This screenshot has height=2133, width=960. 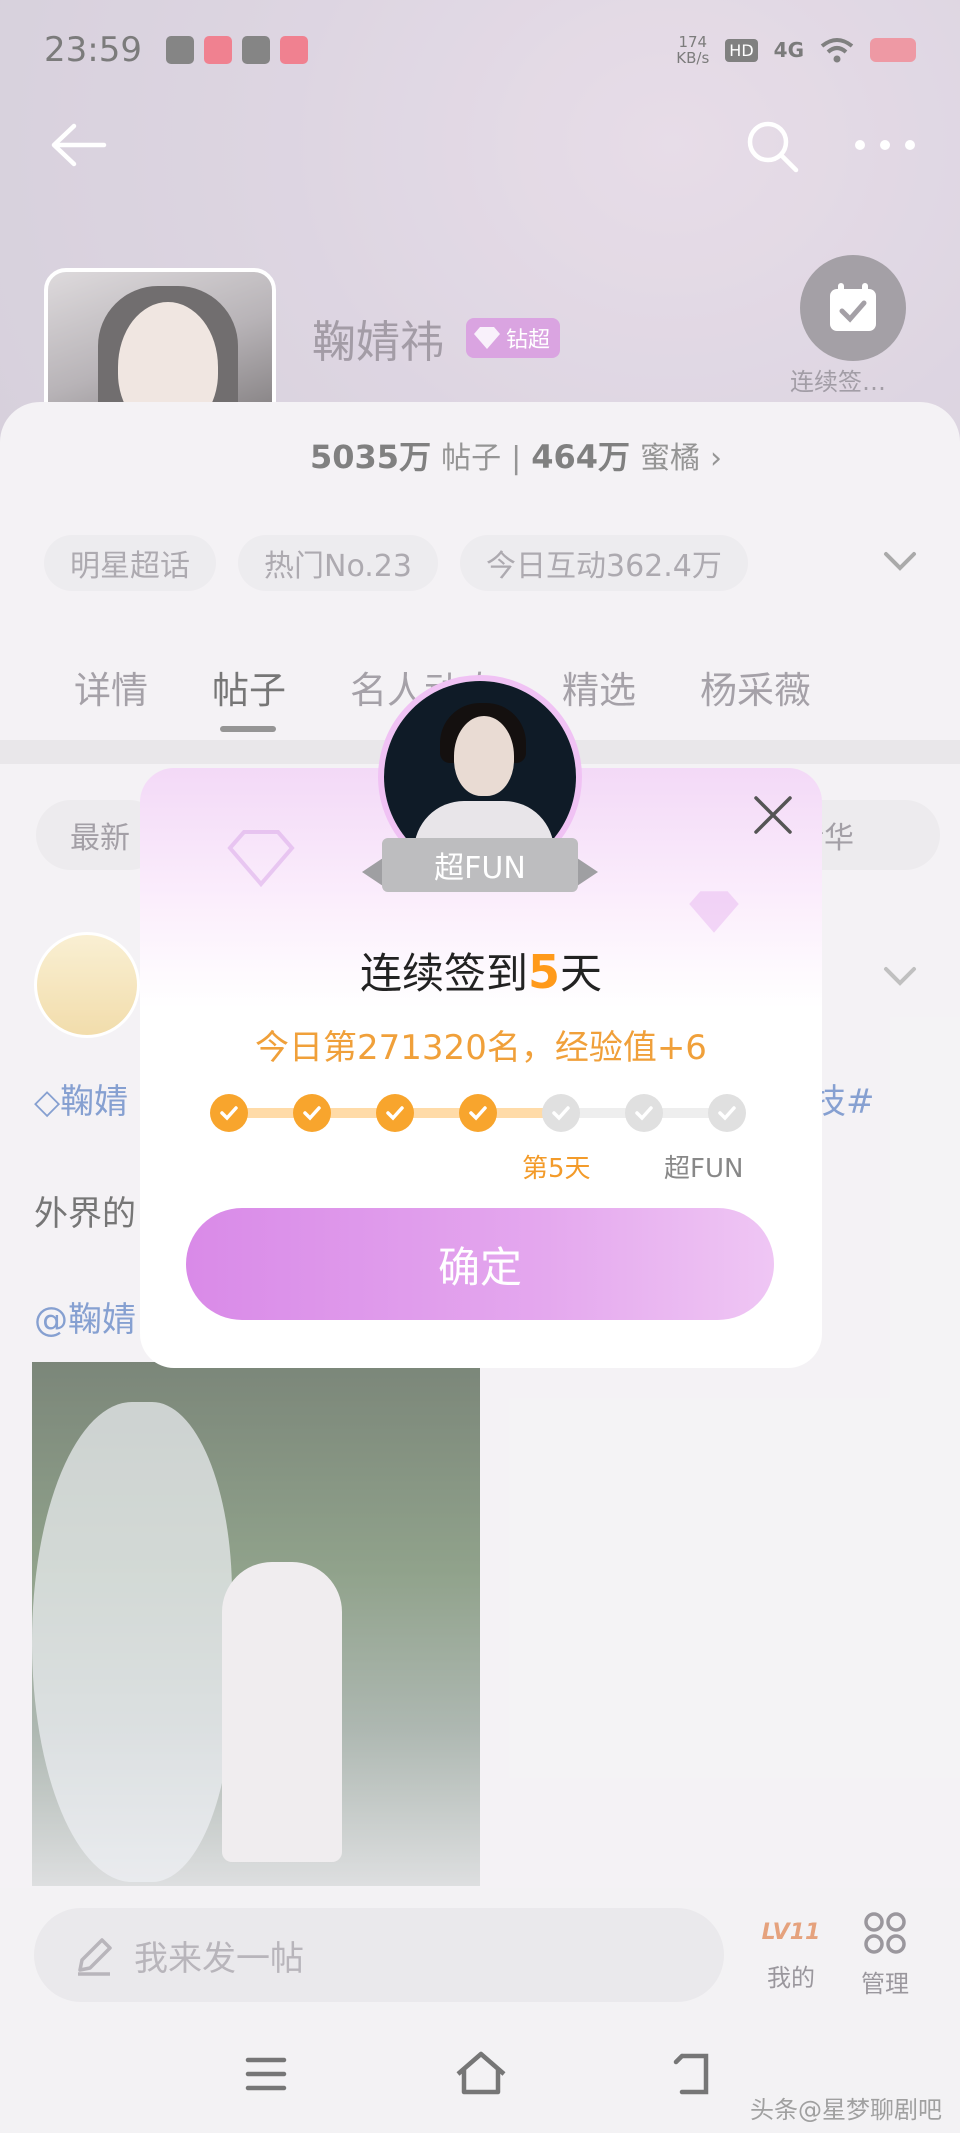 What do you see at coordinates (481, 1048) in the screenshot?
I see `rank-and-exp: 今日第271320名，经验值+6` at bounding box center [481, 1048].